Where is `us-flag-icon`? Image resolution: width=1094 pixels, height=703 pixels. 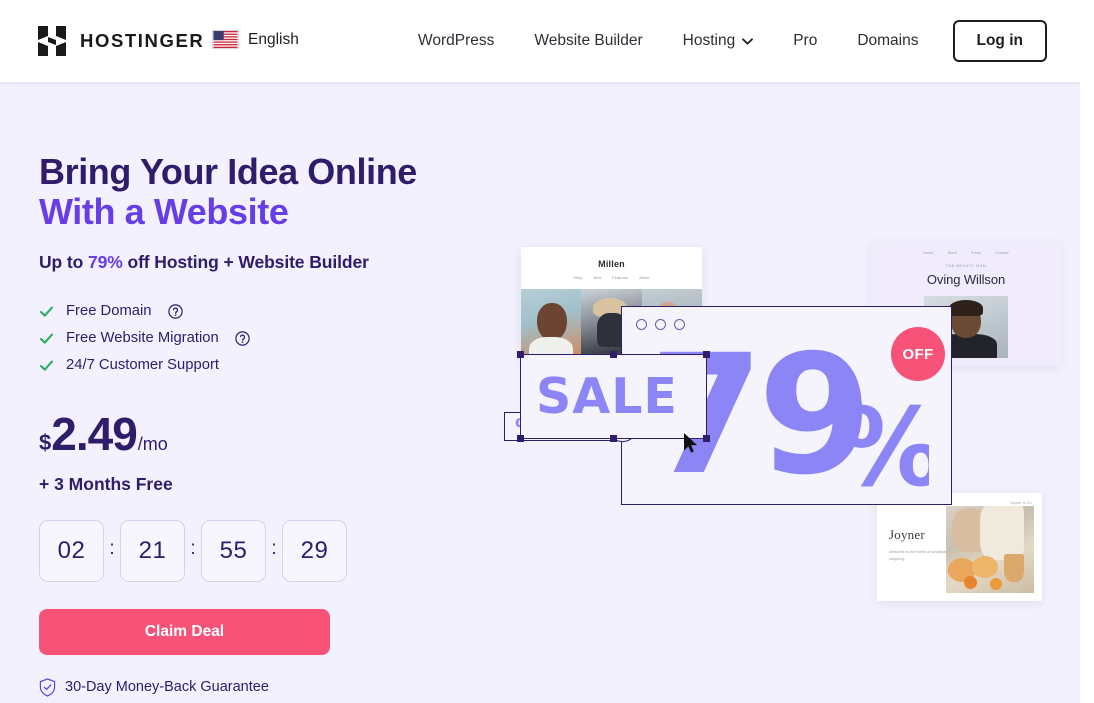 us-flag-icon is located at coordinates (225, 39).